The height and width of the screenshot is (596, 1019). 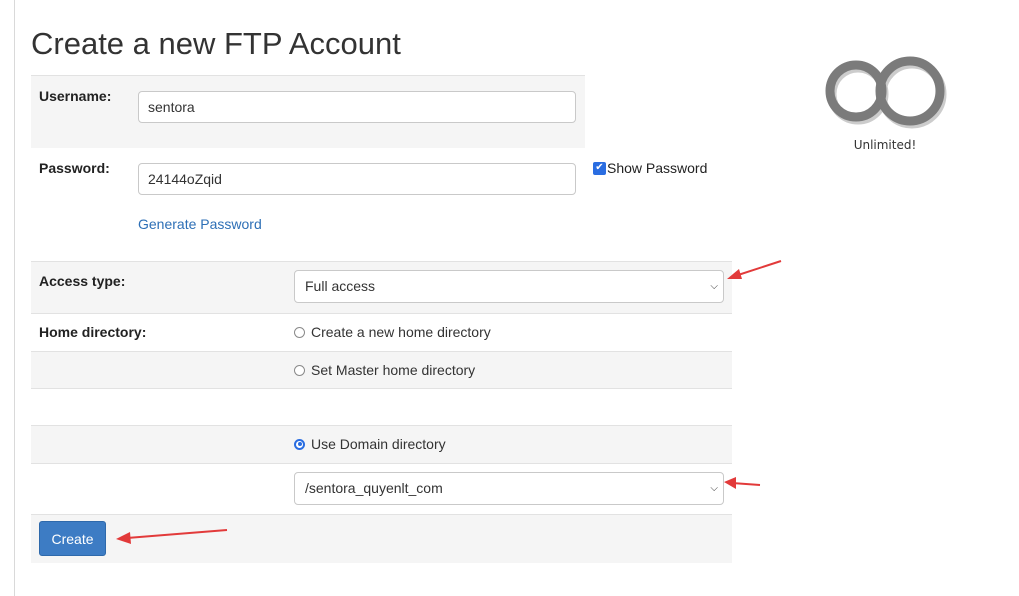 I want to click on domain-directory-option-row: Use Domain directory, so click(x=381, y=444).